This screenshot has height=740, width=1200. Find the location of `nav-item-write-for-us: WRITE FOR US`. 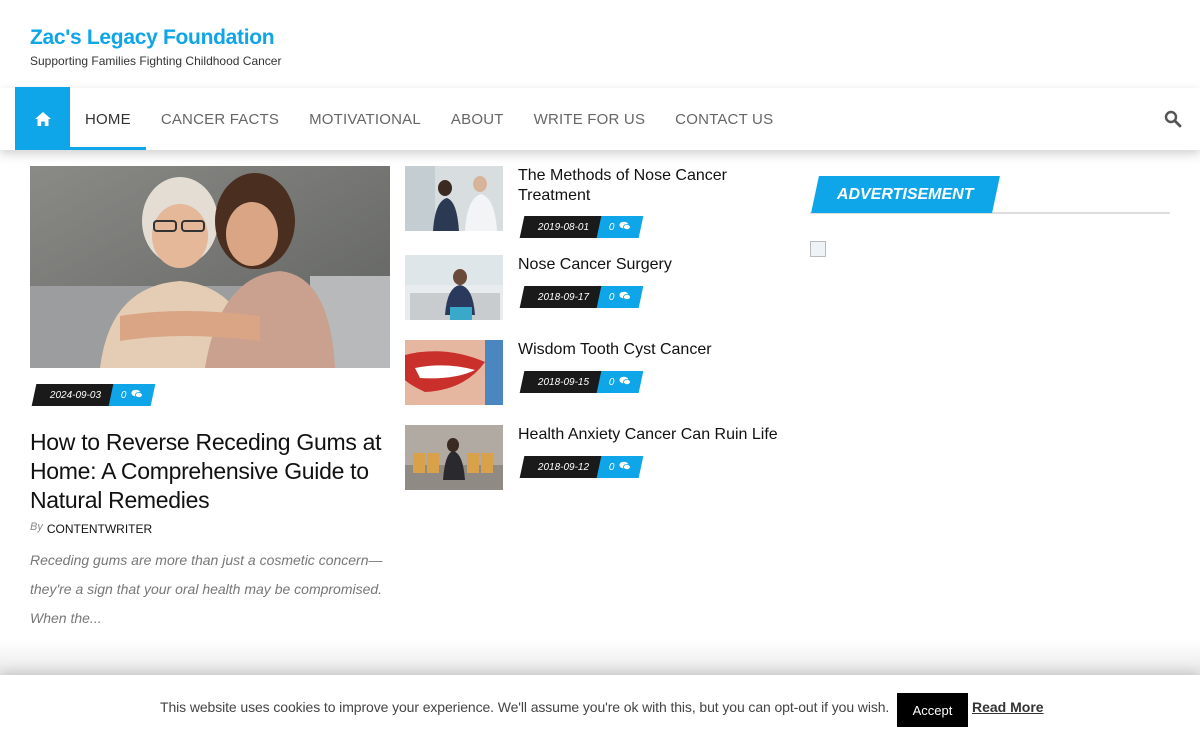

nav-item-write-for-us: WRITE FOR US is located at coordinates (590, 119).